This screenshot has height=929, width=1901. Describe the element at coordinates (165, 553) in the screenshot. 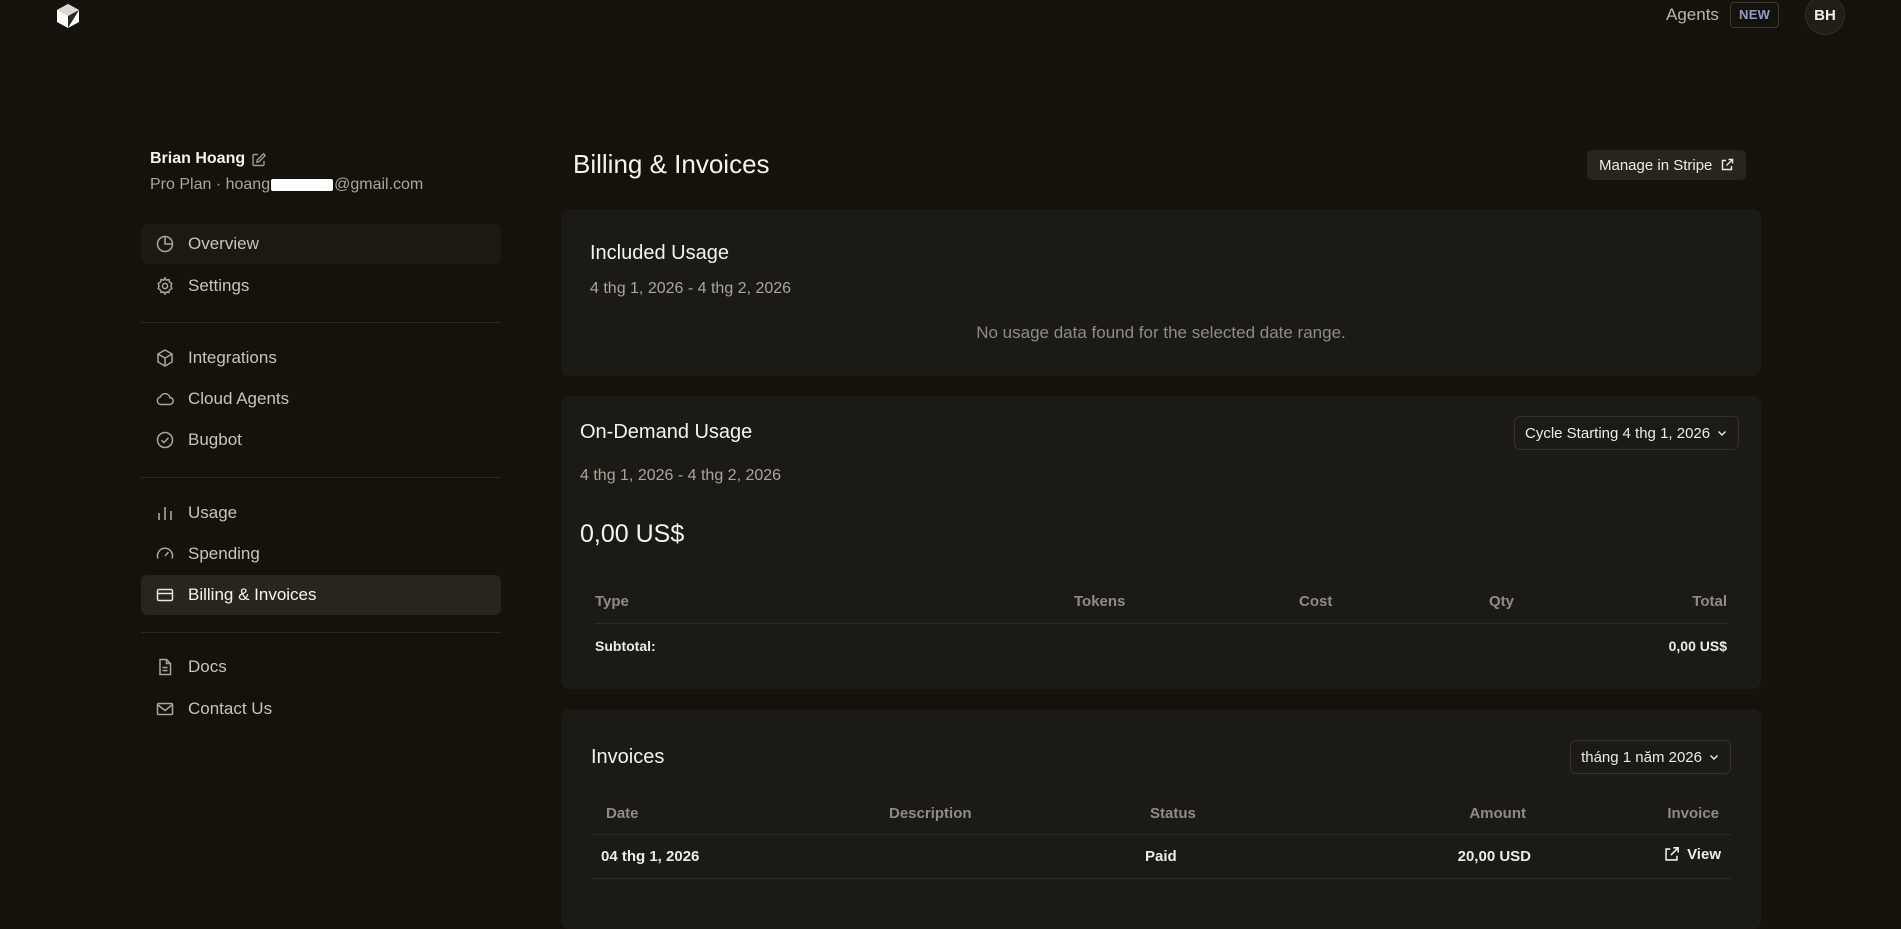

I see `gauge-icon` at that location.